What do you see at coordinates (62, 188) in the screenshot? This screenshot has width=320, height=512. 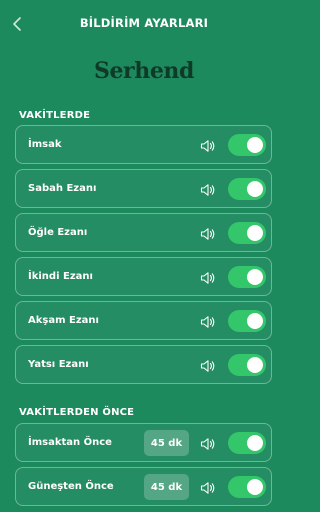 I see `row-label: Sabah Ezanı` at bounding box center [62, 188].